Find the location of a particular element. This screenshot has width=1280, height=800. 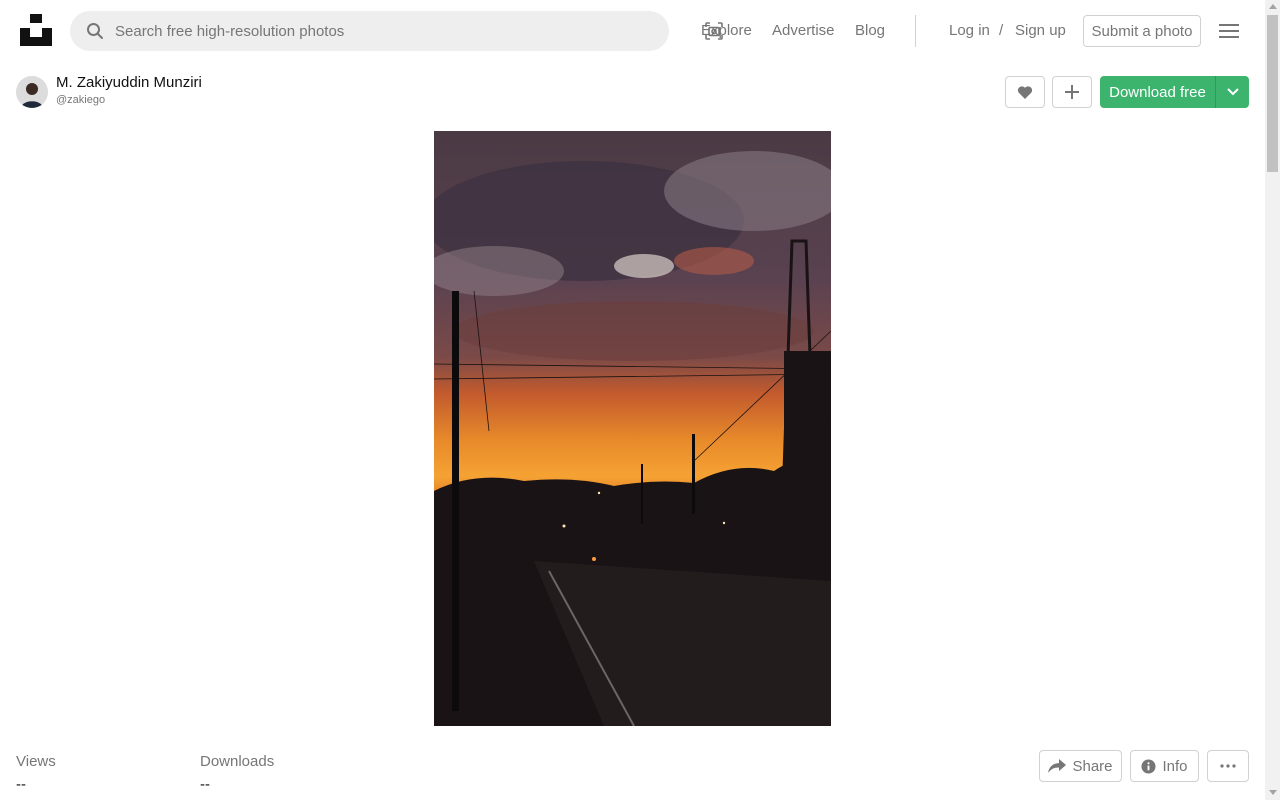

plus-icon is located at coordinates (1072, 92).